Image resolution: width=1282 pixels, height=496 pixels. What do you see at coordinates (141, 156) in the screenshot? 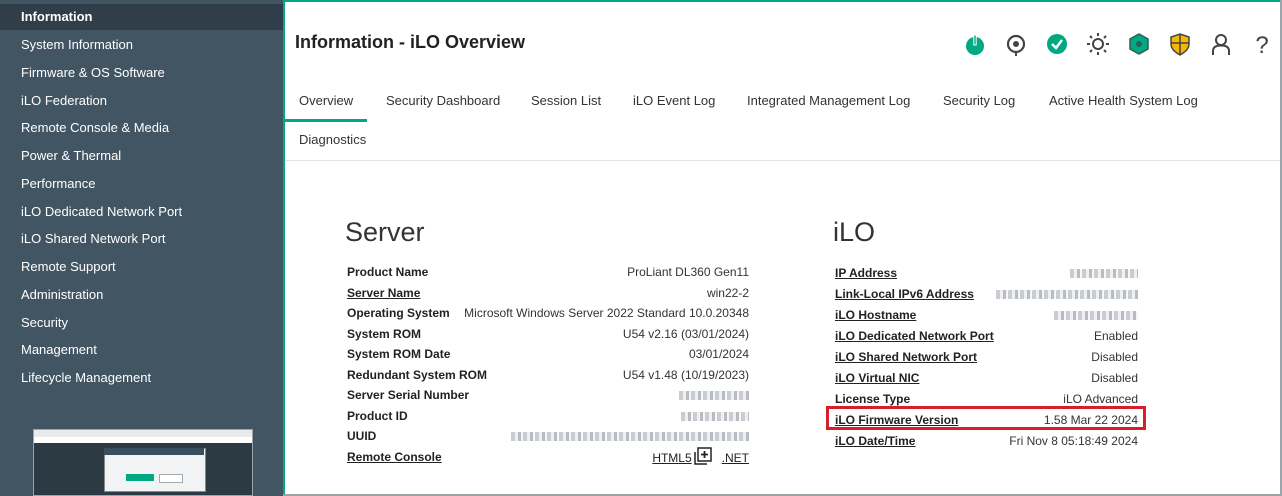
I see `sidebar-item-power-thermal: Power & Thermal` at bounding box center [141, 156].